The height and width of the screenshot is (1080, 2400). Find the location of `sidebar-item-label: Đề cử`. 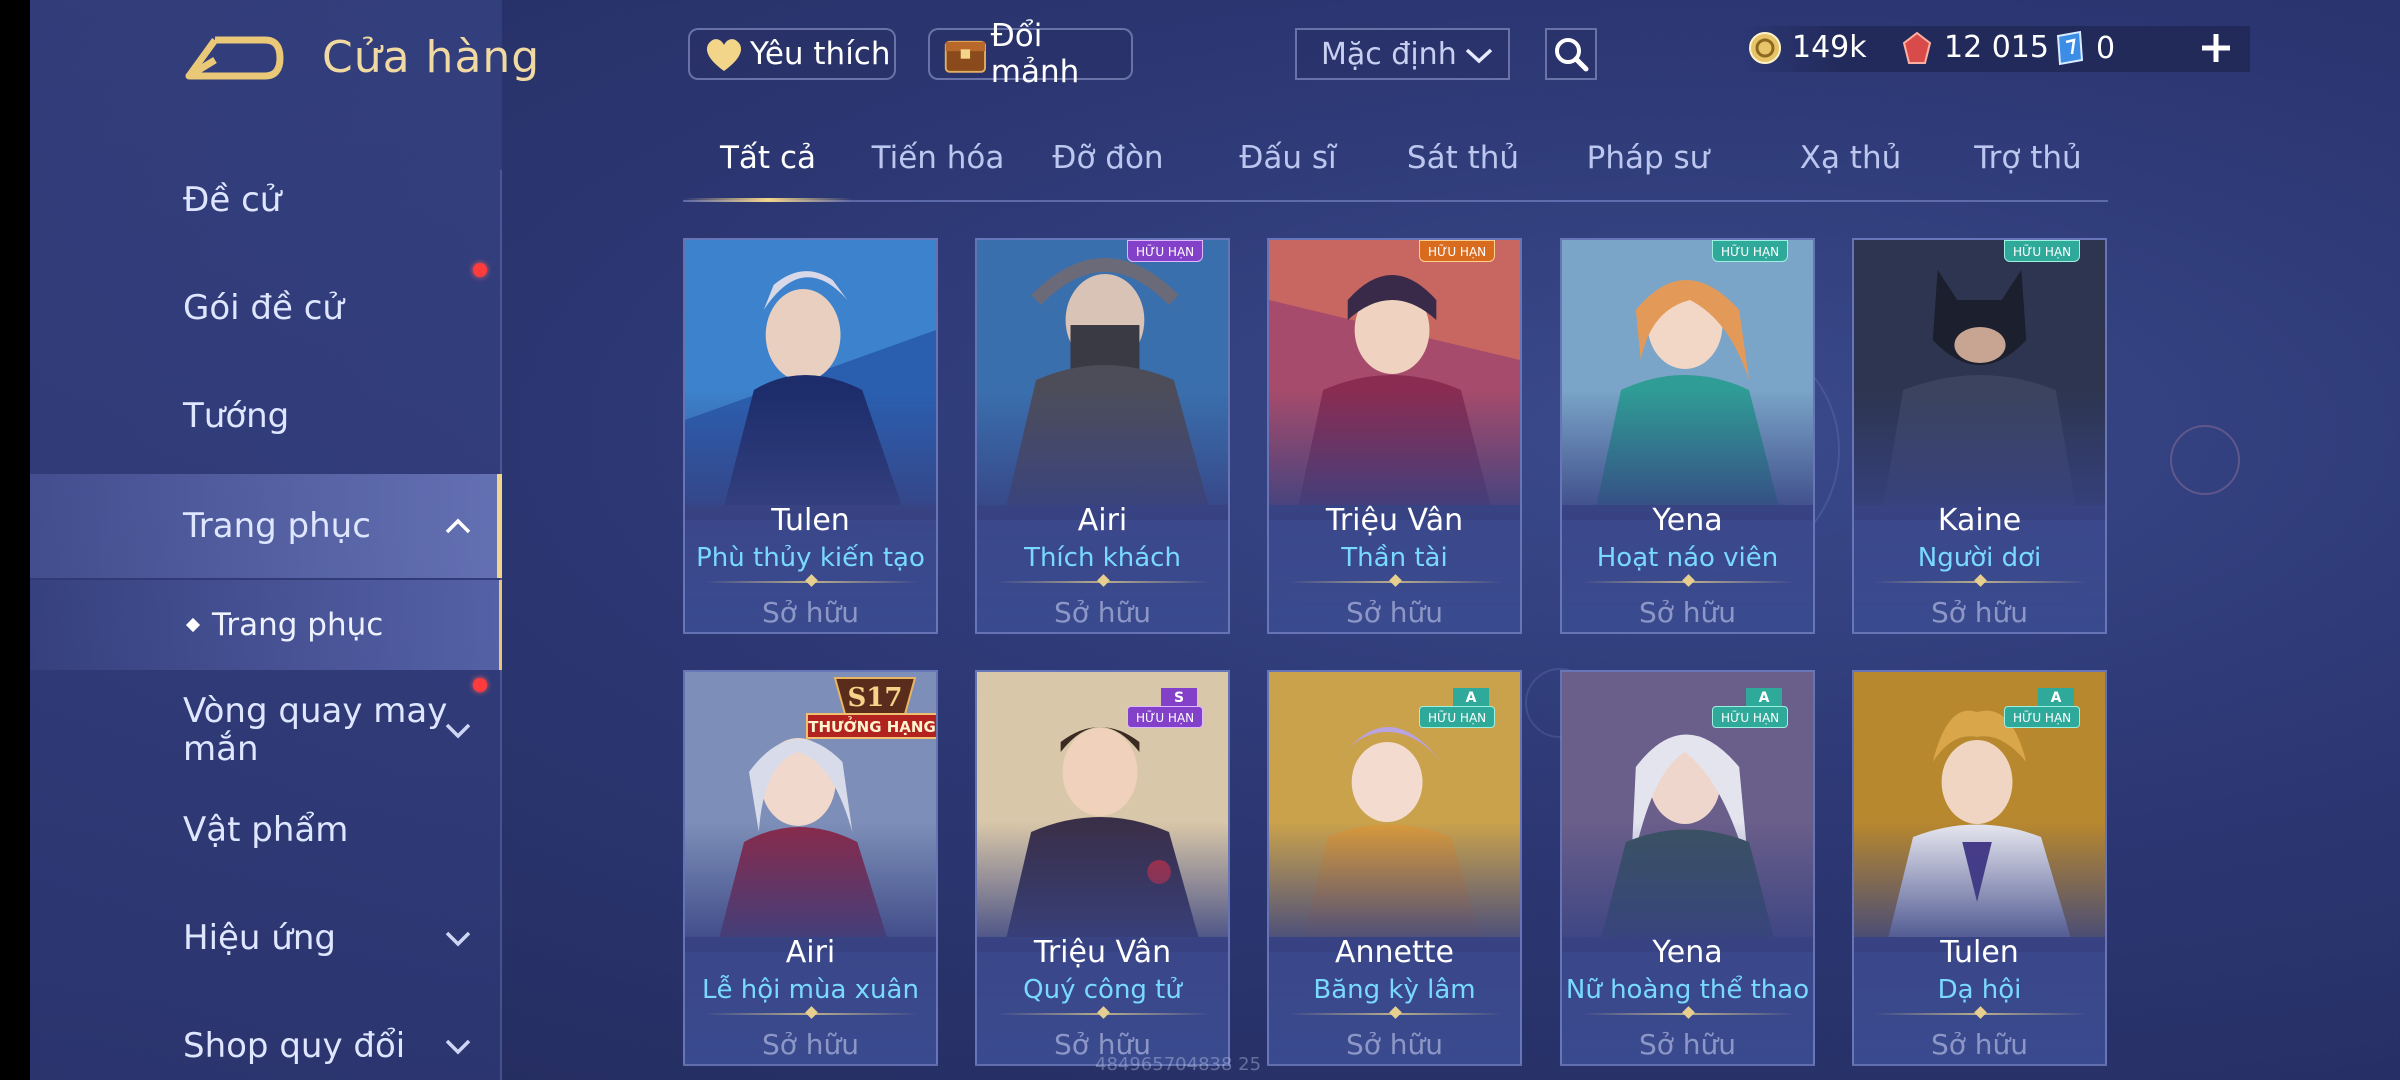

sidebar-item-label: Đề cử is located at coordinates (232, 200).